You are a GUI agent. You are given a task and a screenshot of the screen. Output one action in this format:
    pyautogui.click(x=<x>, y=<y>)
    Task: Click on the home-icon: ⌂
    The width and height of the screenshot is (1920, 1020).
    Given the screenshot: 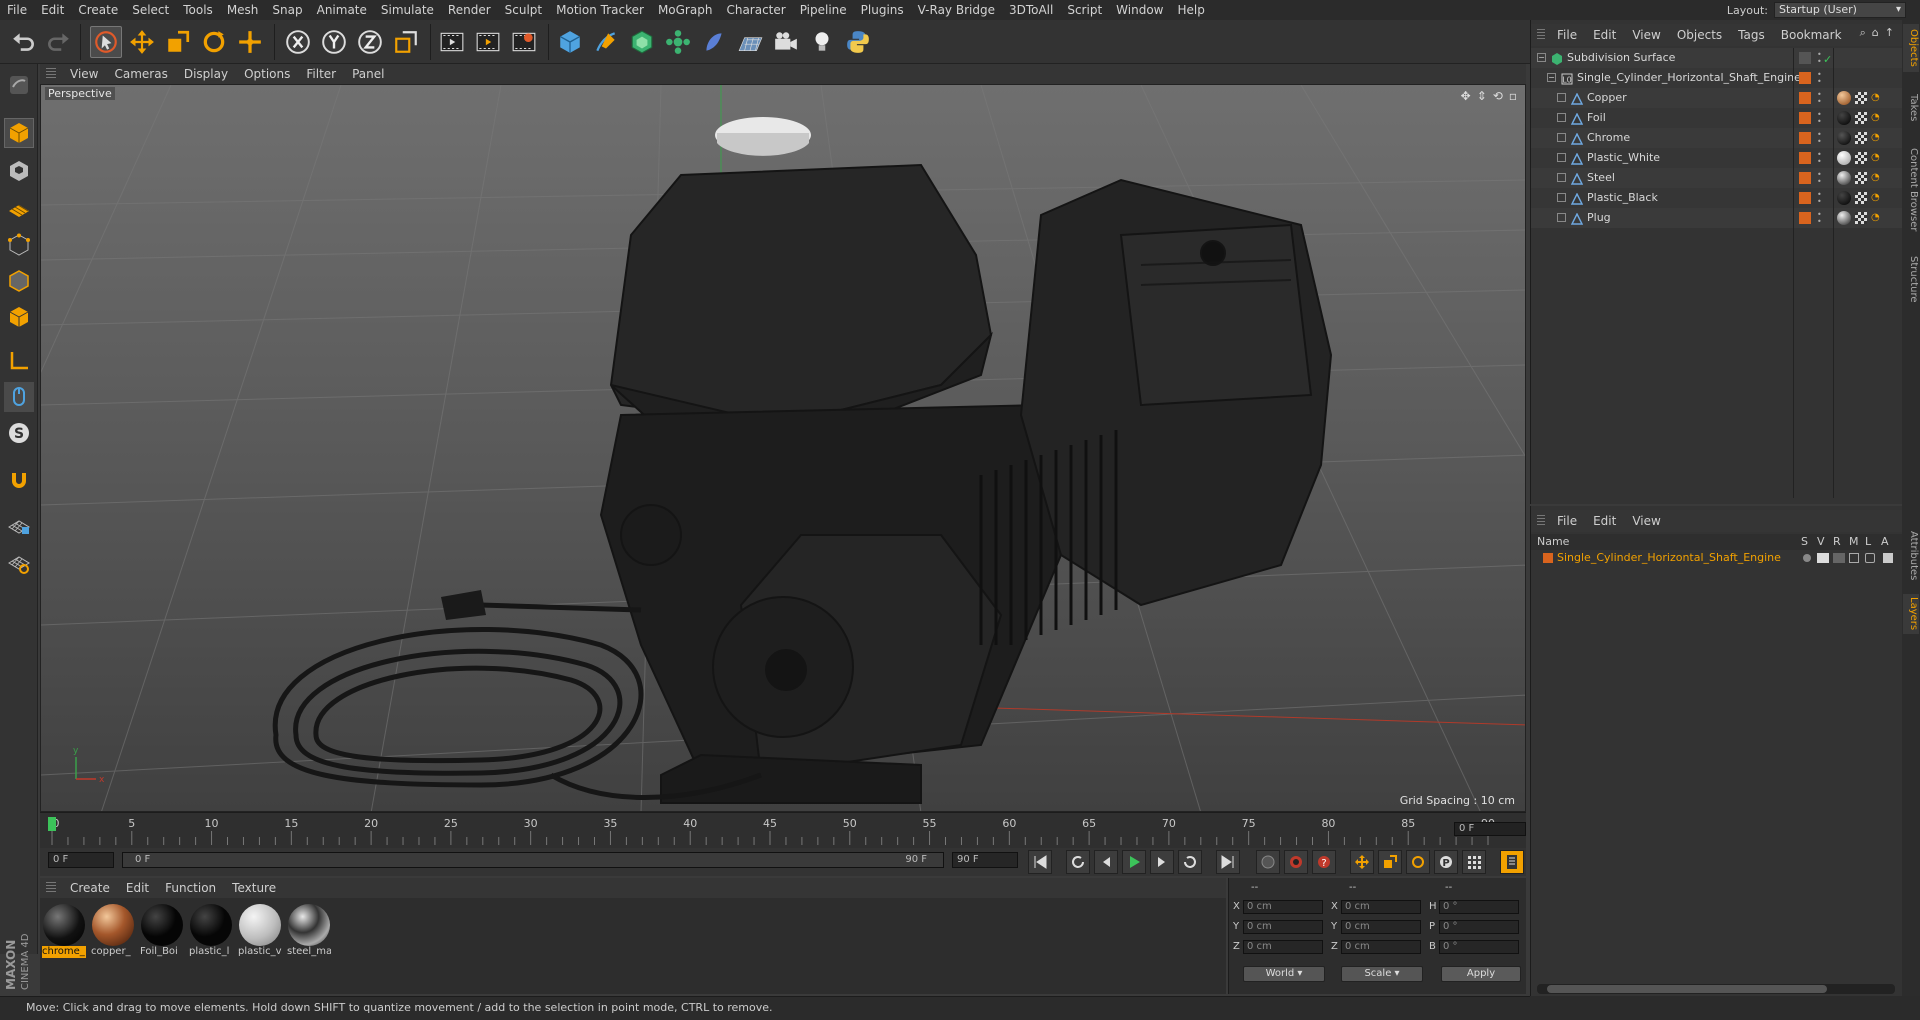 What is the action you would take?
    pyautogui.click(x=1875, y=33)
    